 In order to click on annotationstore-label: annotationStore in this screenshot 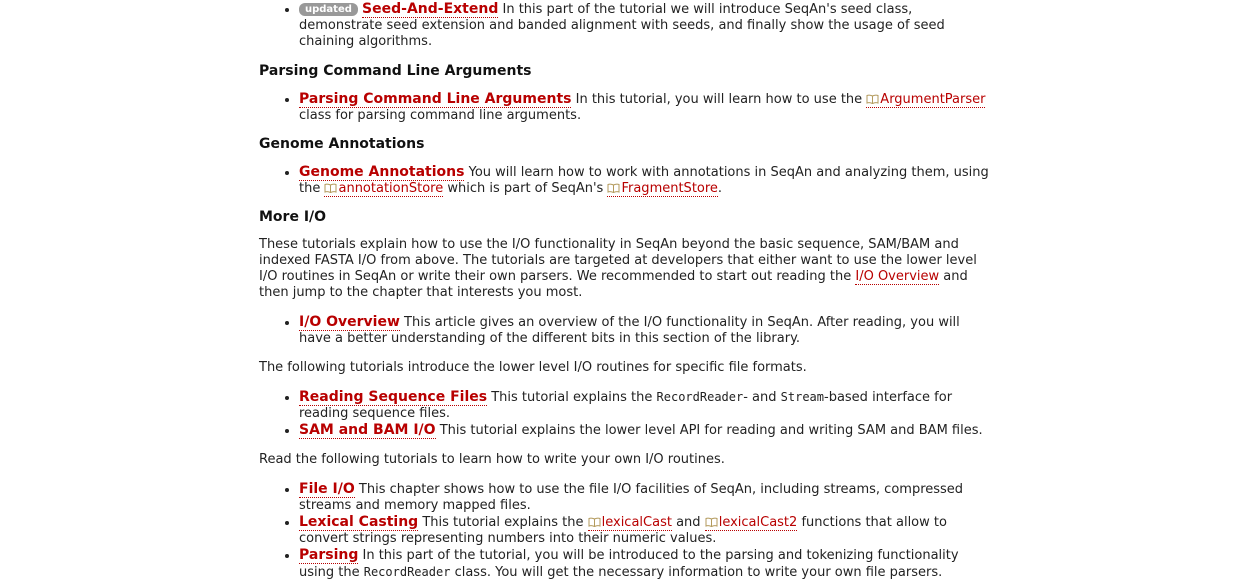, I will do `click(391, 188)`.